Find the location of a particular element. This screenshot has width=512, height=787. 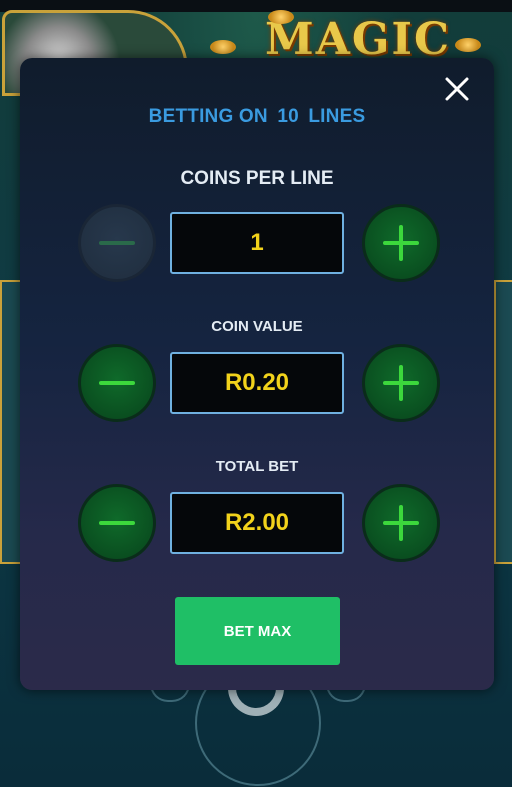

total-bet-label: TOTAL BET is located at coordinates (257, 466).